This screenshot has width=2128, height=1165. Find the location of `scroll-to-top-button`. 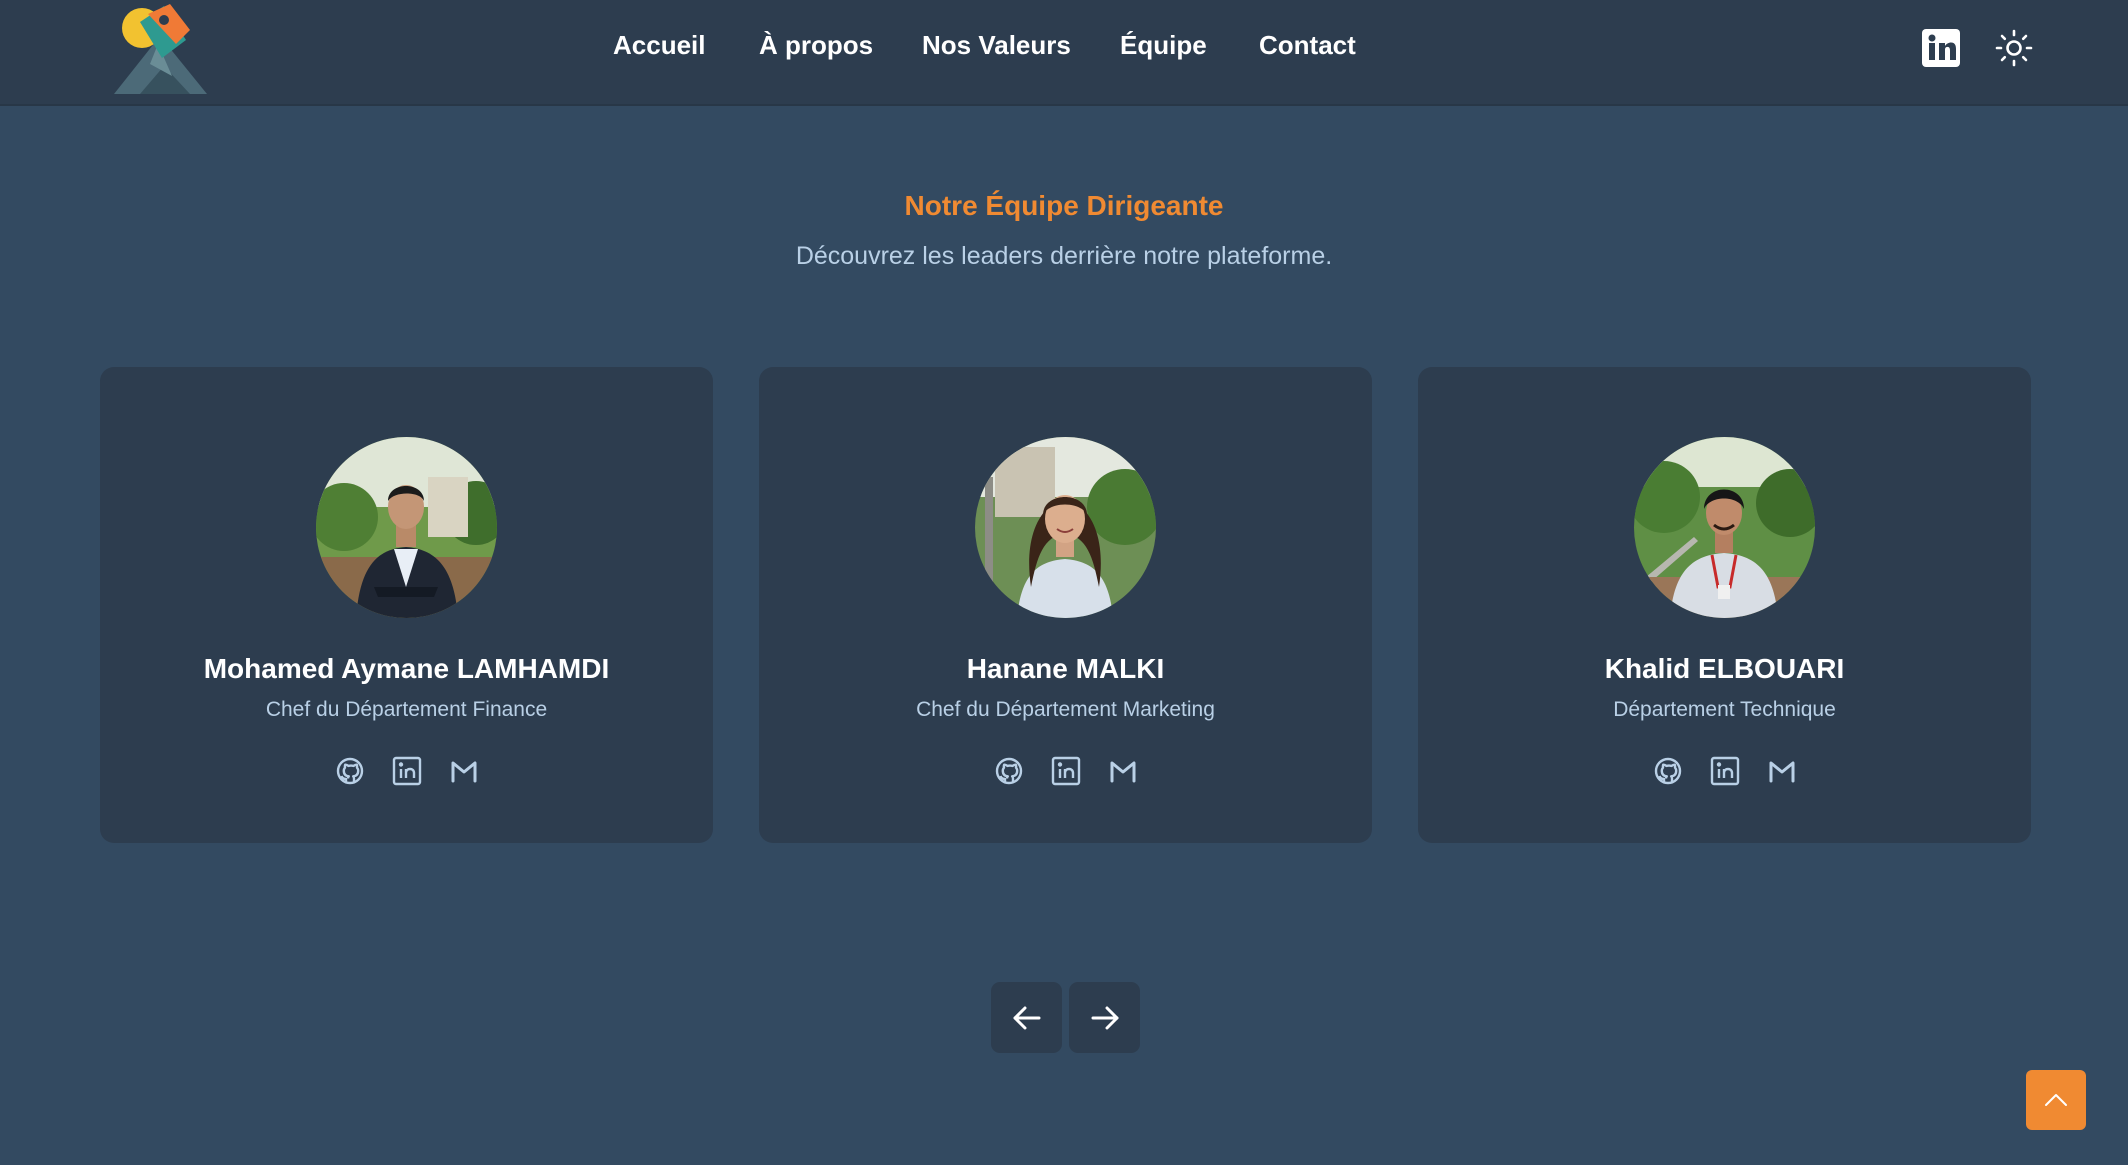

scroll-to-top-button is located at coordinates (2056, 1100).